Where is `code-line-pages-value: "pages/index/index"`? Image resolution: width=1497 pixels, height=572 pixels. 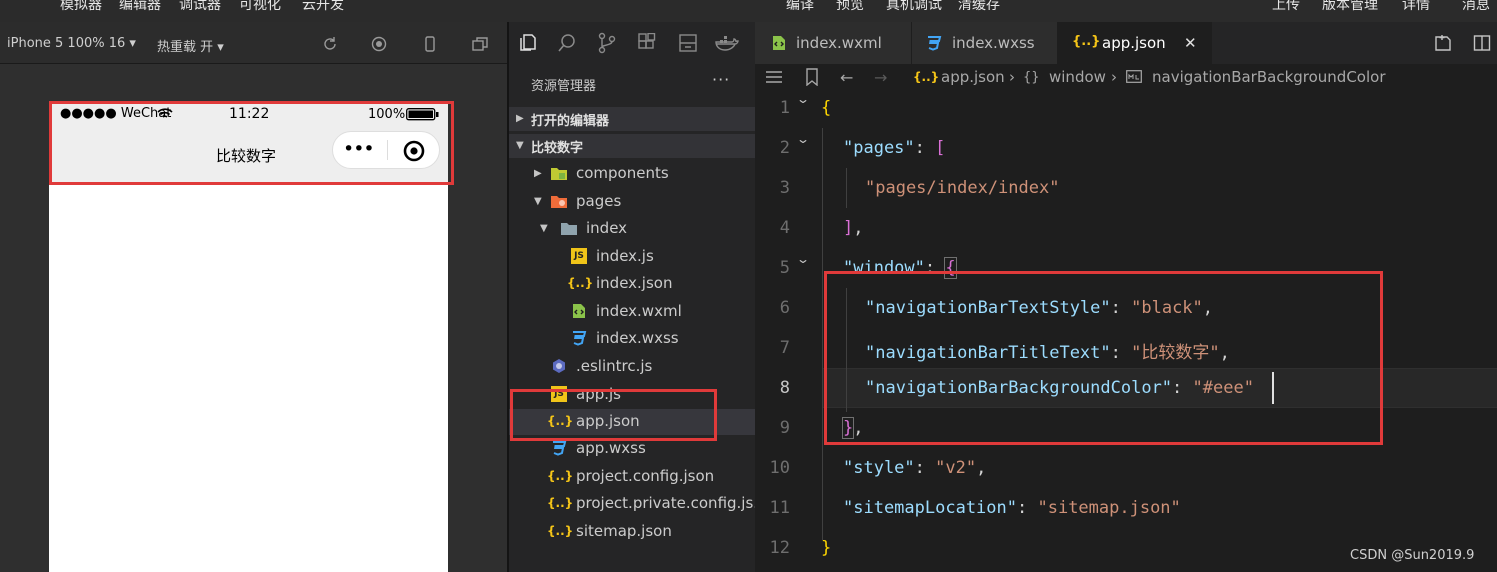 code-line-pages-value: "pages/index/index" is located at coordinates (962, 188).